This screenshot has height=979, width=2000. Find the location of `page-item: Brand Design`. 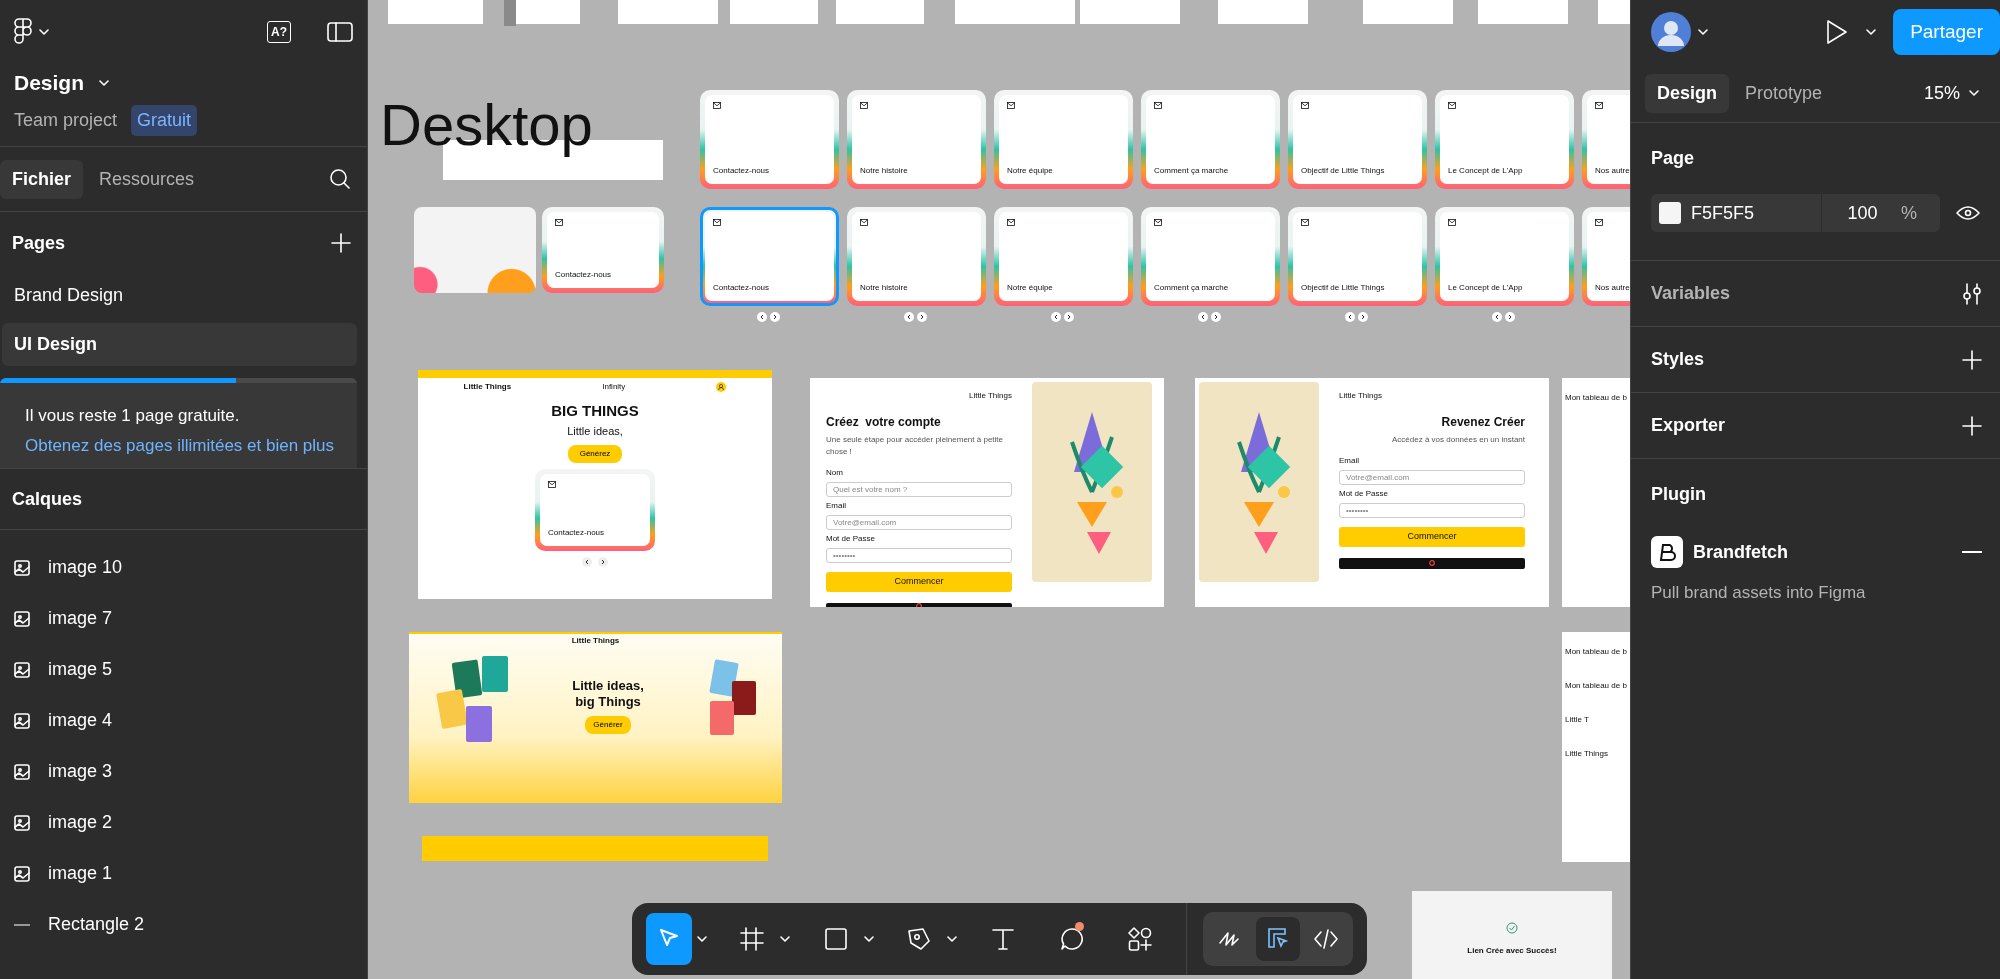

page-item: Brand Design is located at coordinates (179, 295).